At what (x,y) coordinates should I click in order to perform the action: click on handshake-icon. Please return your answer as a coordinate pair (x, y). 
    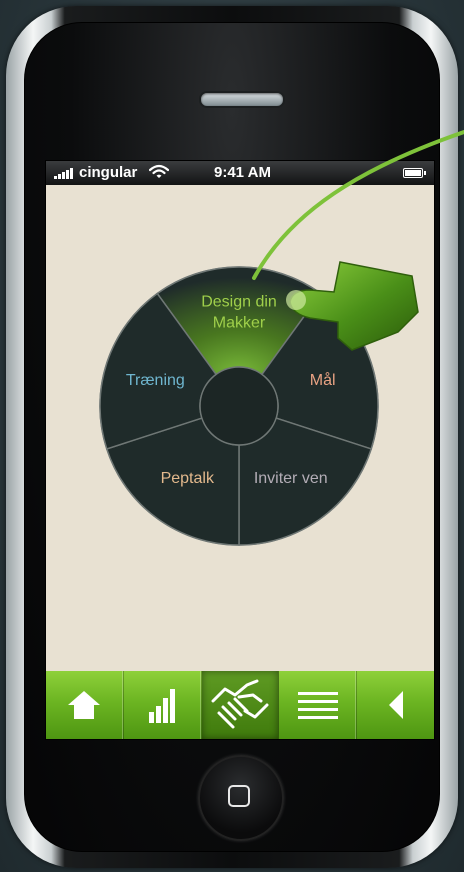
    Looking at the image, I should click on (240, 704).